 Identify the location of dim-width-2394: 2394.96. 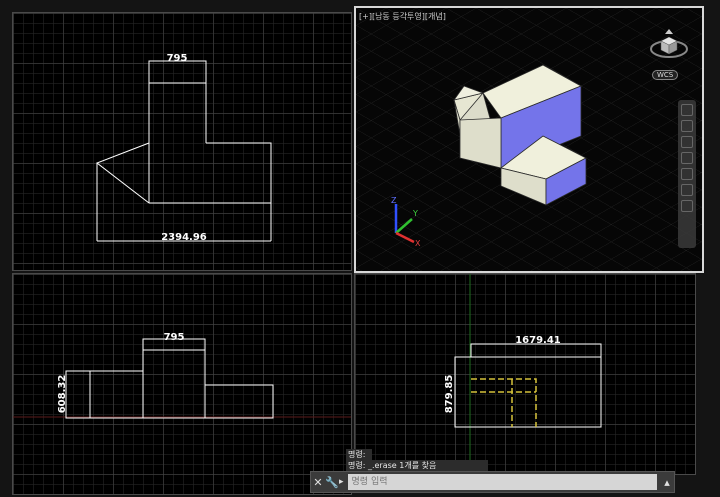
(184, 237).